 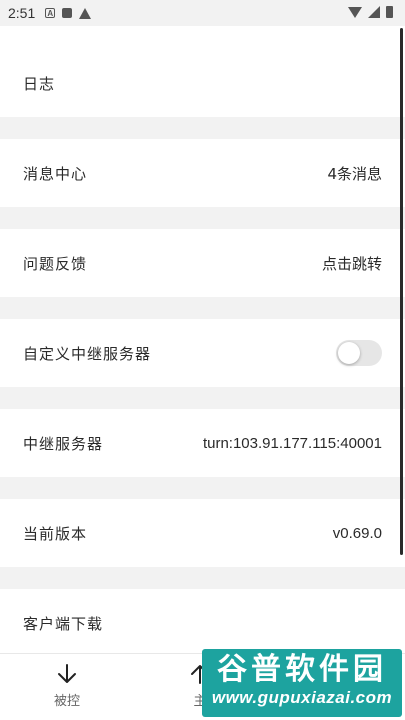 What do you see at coordinates (87, 353) in the screenshot?
I see `custom-relay-label: 自定义中继服务器` at bounding box center [87, 353].